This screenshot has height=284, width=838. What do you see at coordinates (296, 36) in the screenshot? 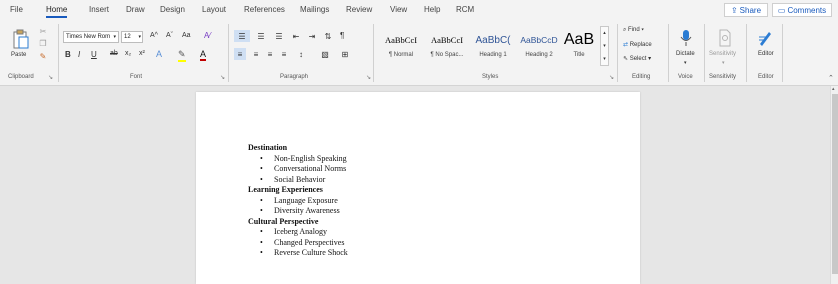
I see `decrease-indent-icon: ⇤` at bounding box center [296, 36].